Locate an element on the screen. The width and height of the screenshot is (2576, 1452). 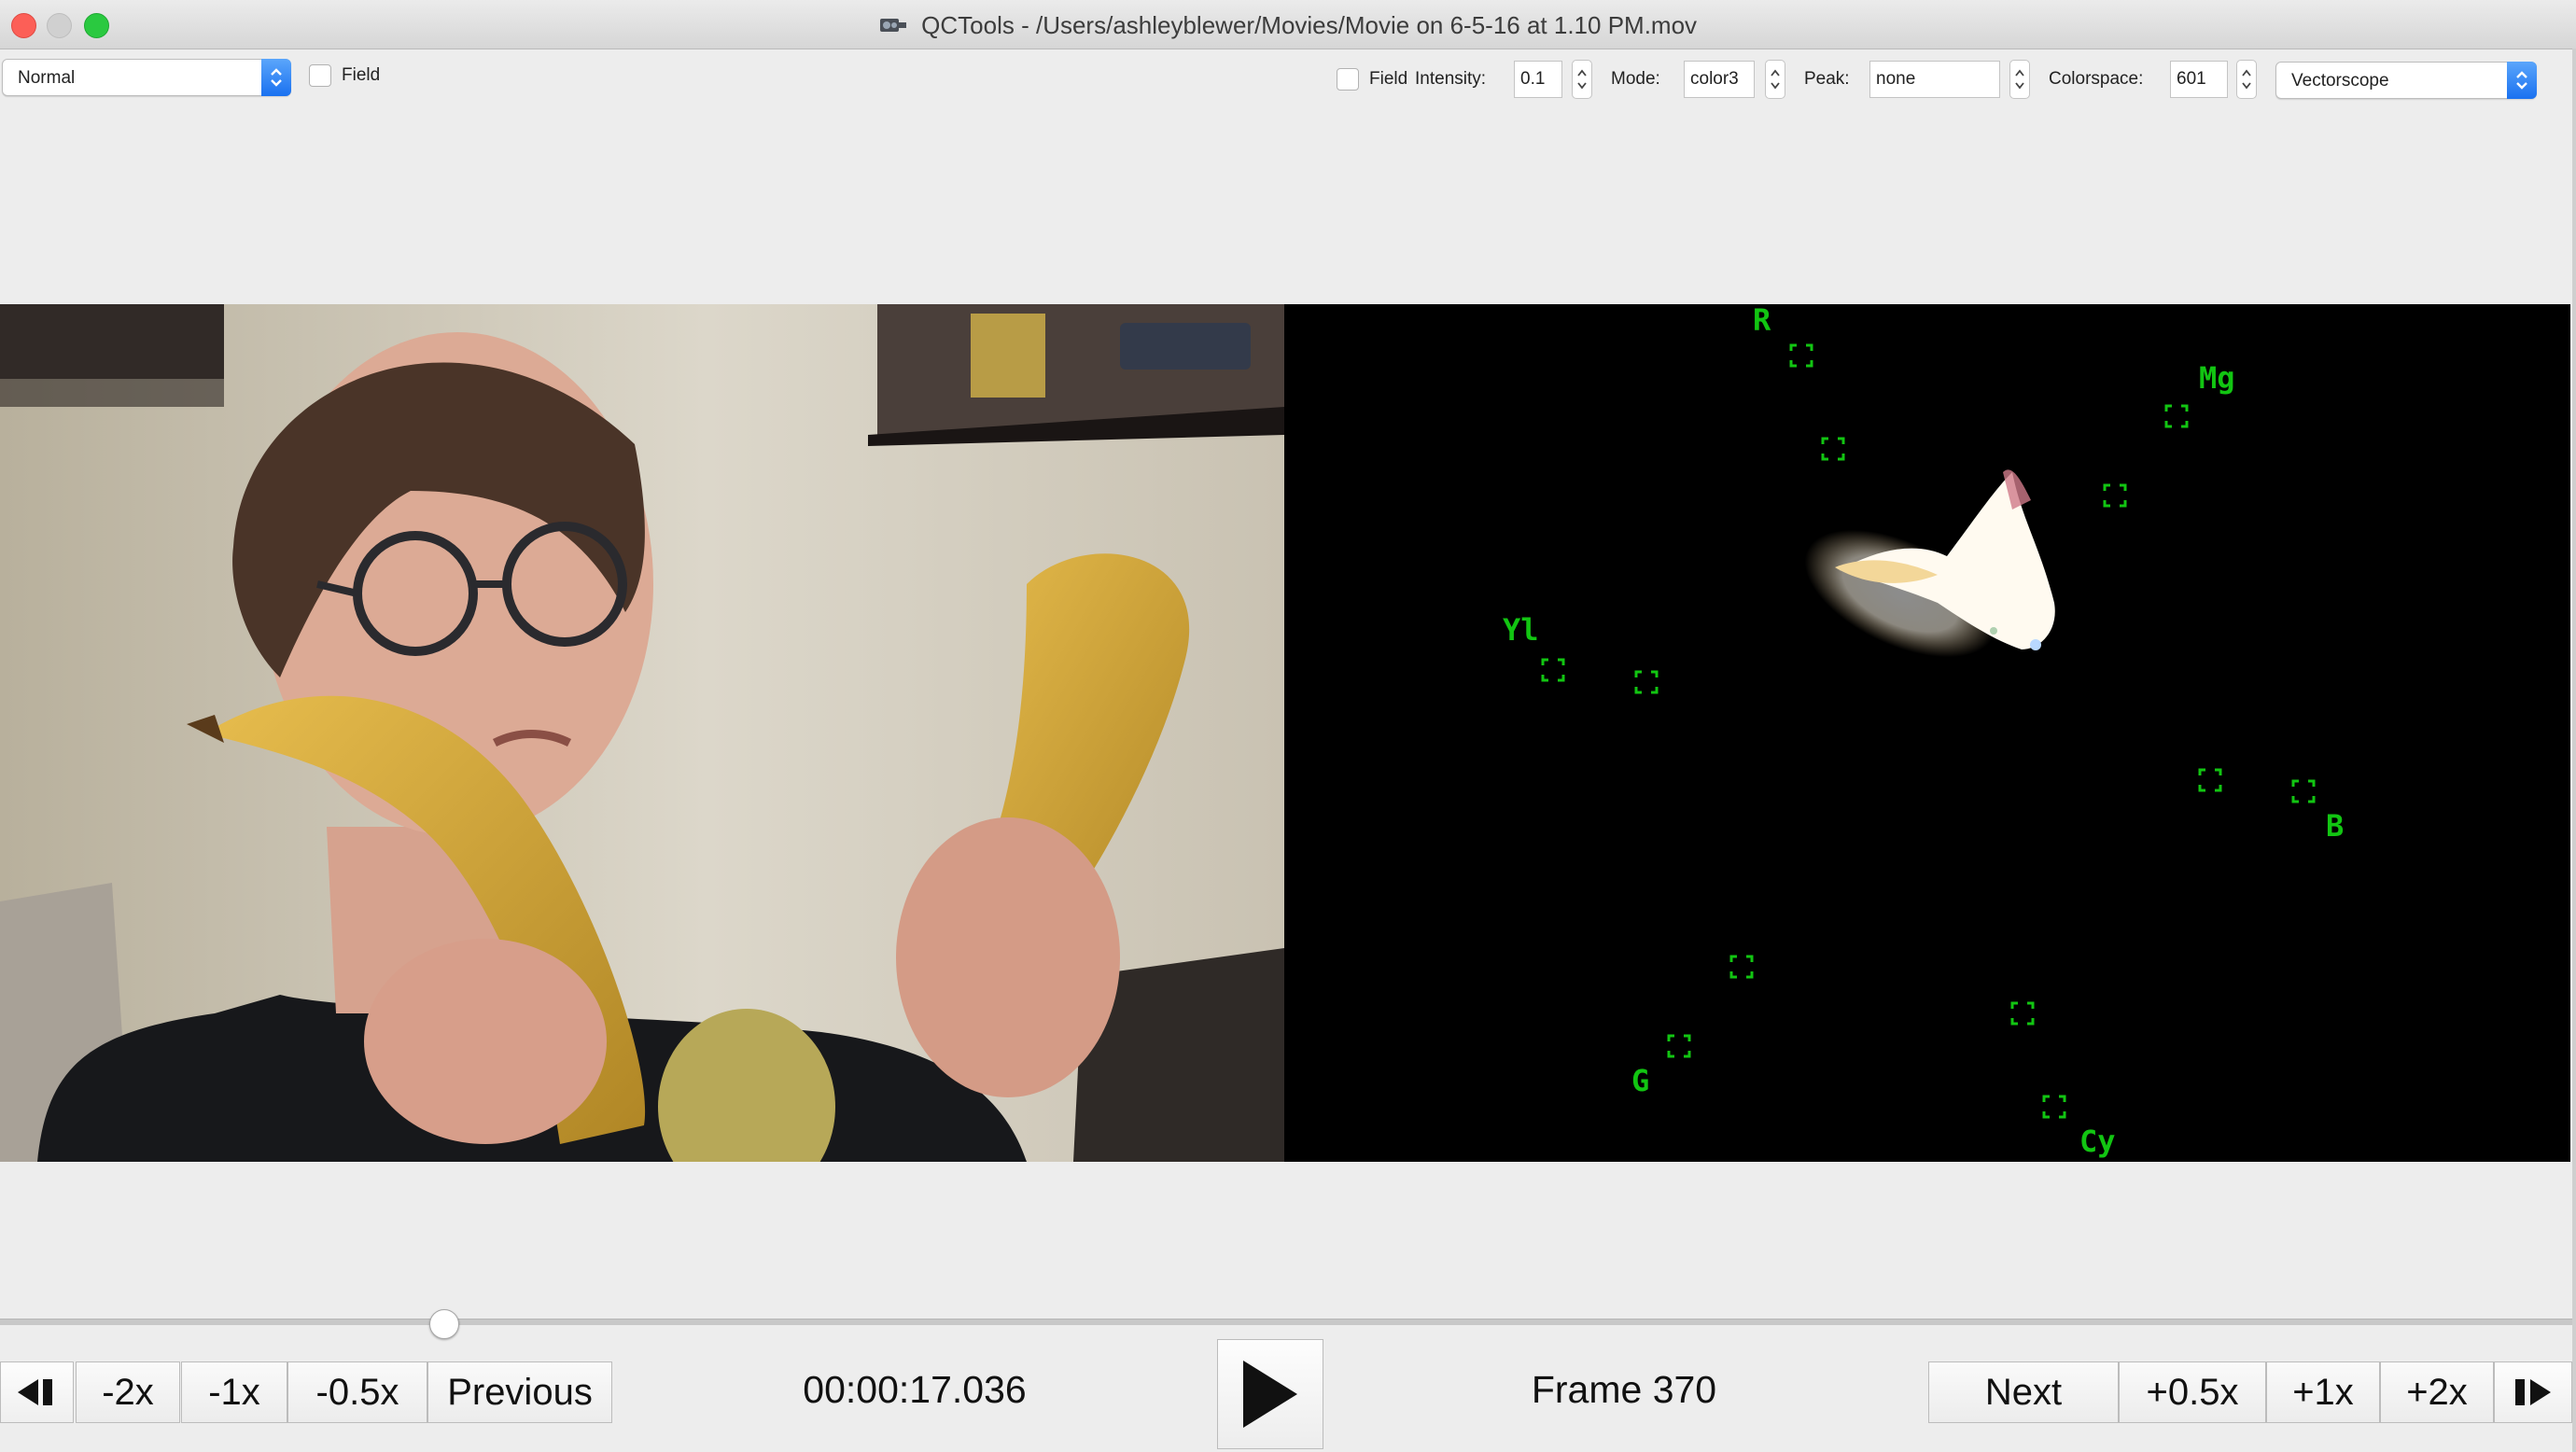
graticule-target-b-outer is located at coordinates (2210, 780).